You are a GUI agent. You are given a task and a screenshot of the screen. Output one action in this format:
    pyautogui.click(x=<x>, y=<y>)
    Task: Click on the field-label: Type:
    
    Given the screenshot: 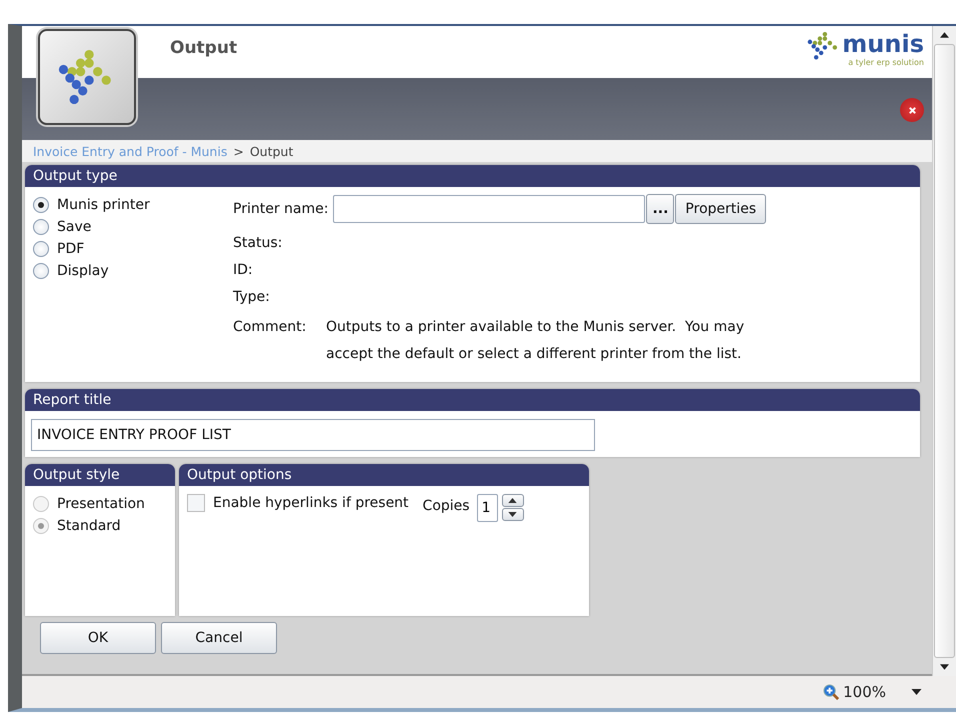 What is the action you would take?
    pyautogui.click(x=251, y=297)
    